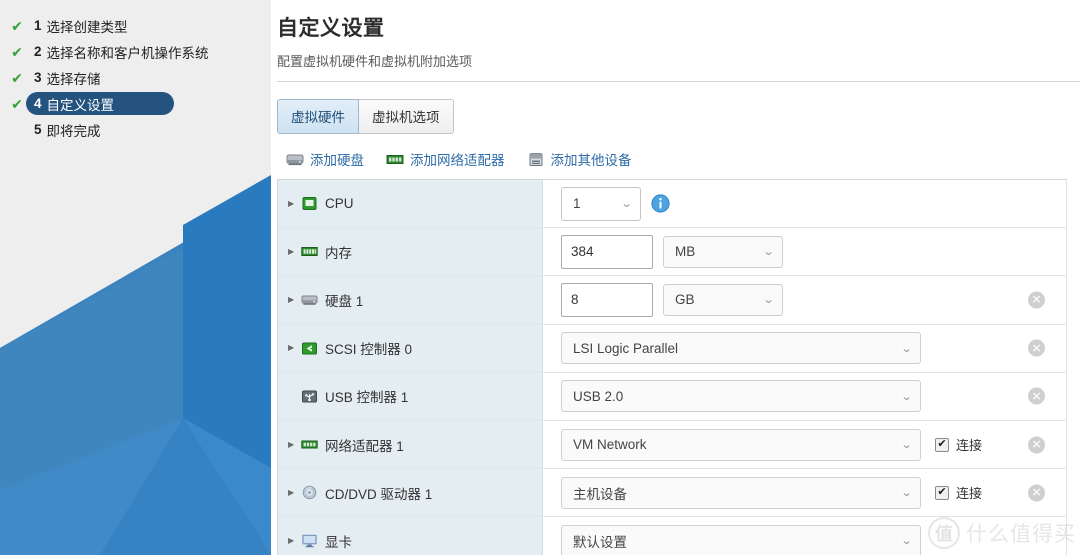 The height and width of the screenshot is (555, 1080). I want to click on other-device-icon, so click(536, 159).